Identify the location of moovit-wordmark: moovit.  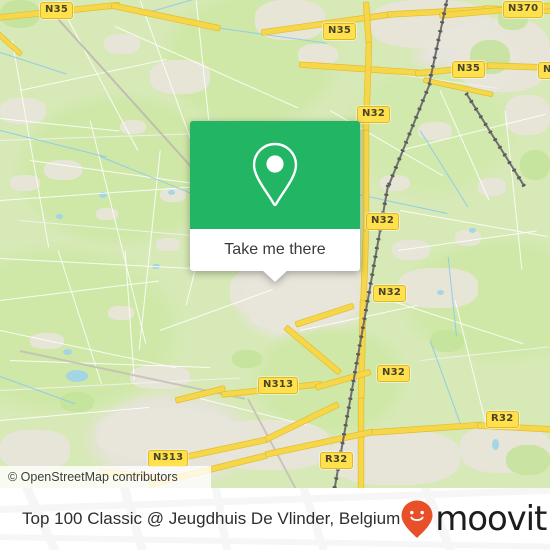
(491, 519).